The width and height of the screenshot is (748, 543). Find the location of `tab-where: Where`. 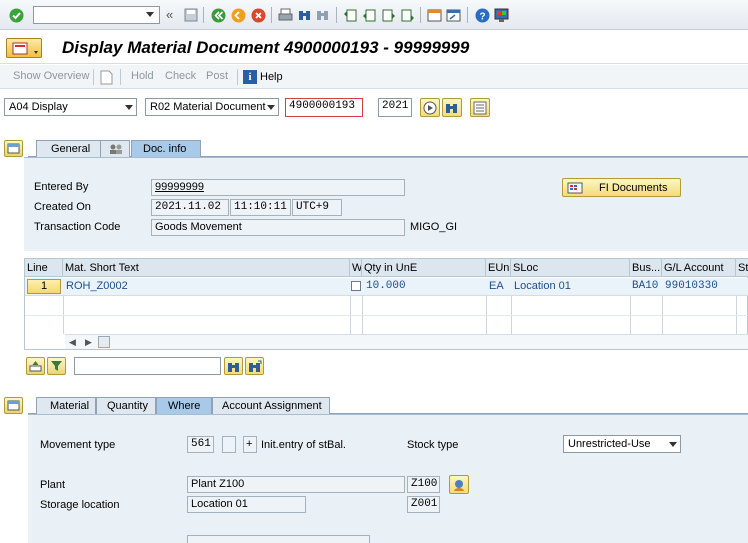

tab-where: Where is located at coordinates (184, 405).